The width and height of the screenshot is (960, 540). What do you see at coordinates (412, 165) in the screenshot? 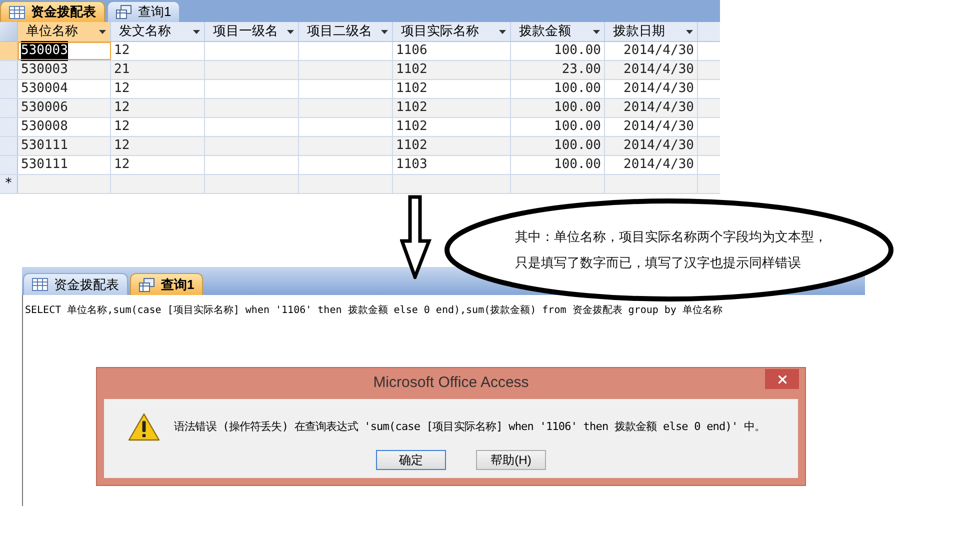
I see `table-cell-text: 1103` at bounding box center [412, 165].